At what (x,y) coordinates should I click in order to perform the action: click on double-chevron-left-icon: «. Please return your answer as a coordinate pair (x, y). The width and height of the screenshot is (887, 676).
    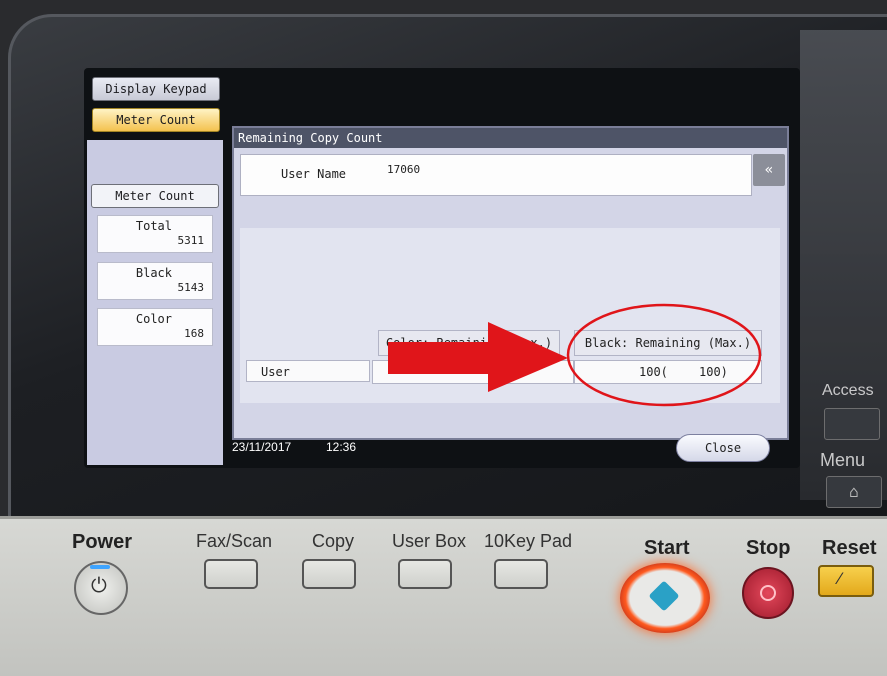
    Looking at the image, I should click on (769, 170).